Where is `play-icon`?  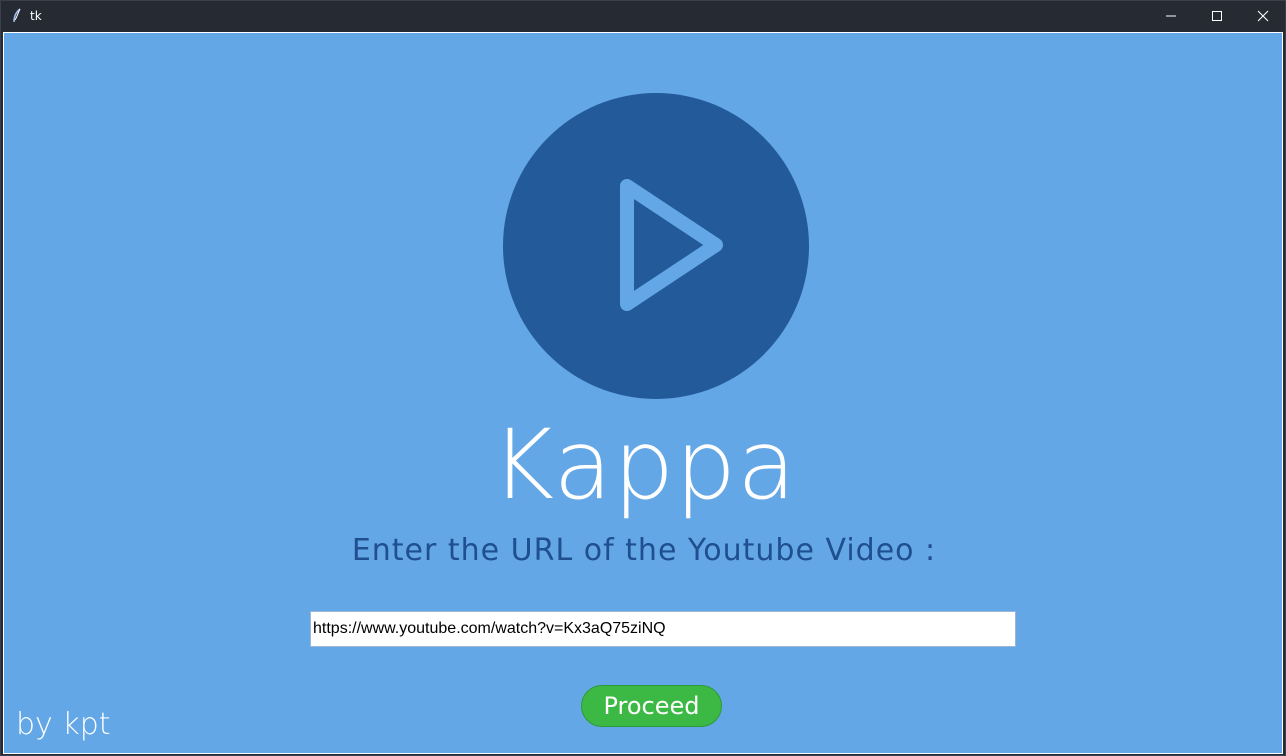 play-icon is located at coordinates (656, 246).